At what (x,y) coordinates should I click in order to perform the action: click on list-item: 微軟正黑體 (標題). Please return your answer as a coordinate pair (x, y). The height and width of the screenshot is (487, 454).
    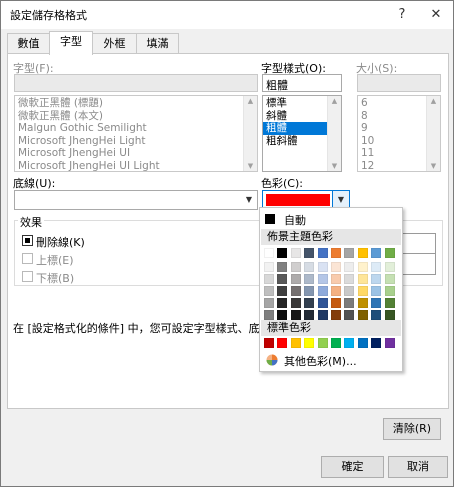
    Looking at the image, I should click on (136, 103).